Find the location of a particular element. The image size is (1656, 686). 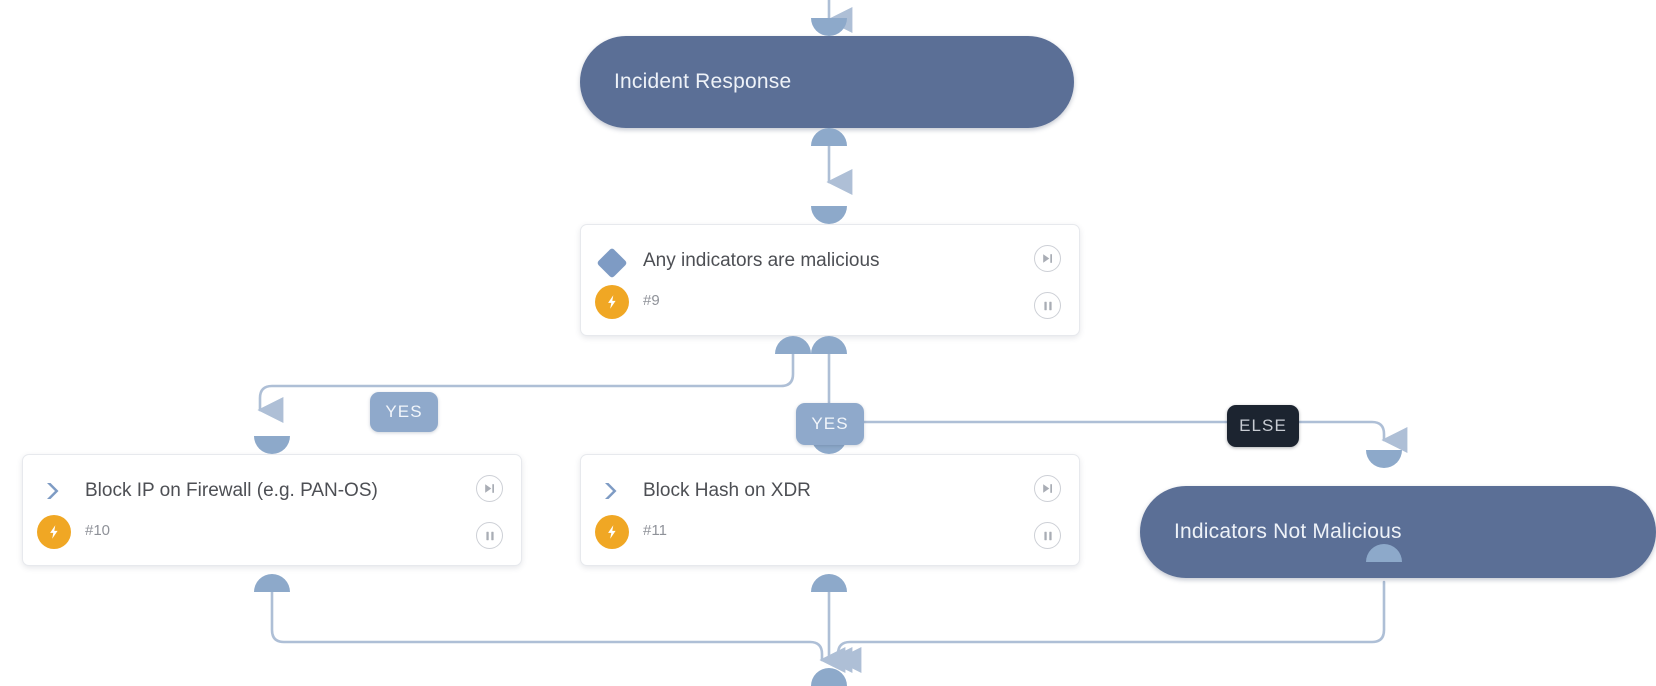

port-condition-out-left is located at coordinates (793, 345).